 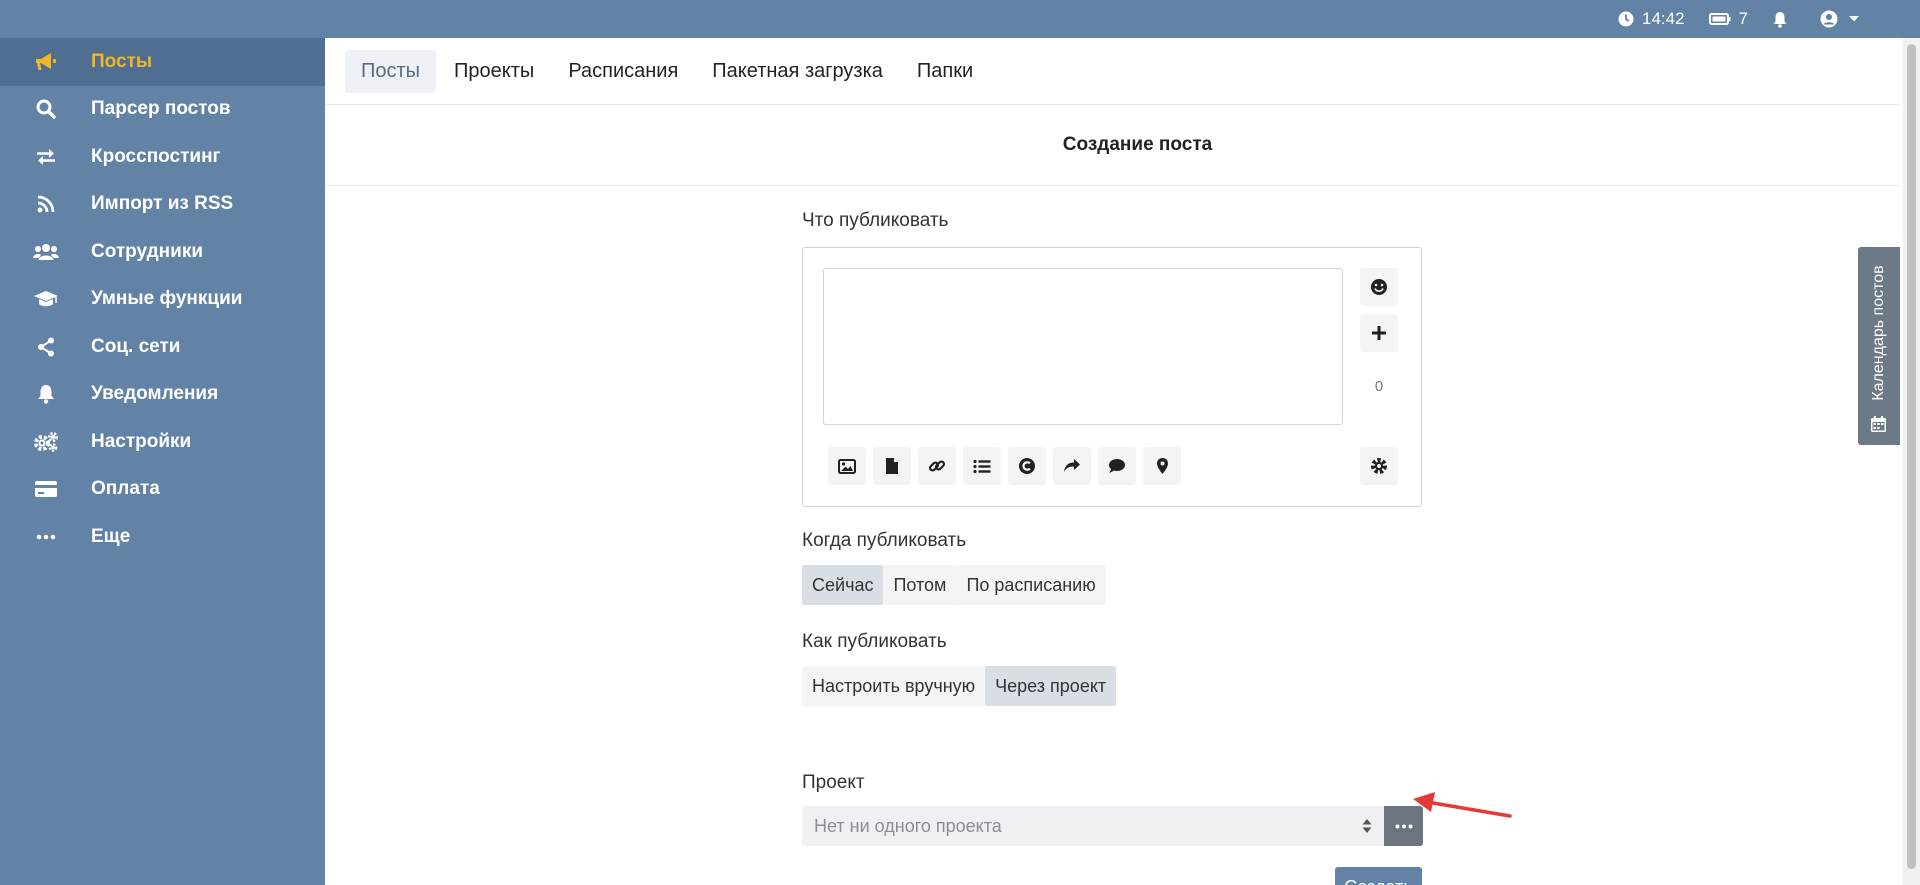 I want to click on clock-indicator: 14:42, so click(x=1651, y=19).